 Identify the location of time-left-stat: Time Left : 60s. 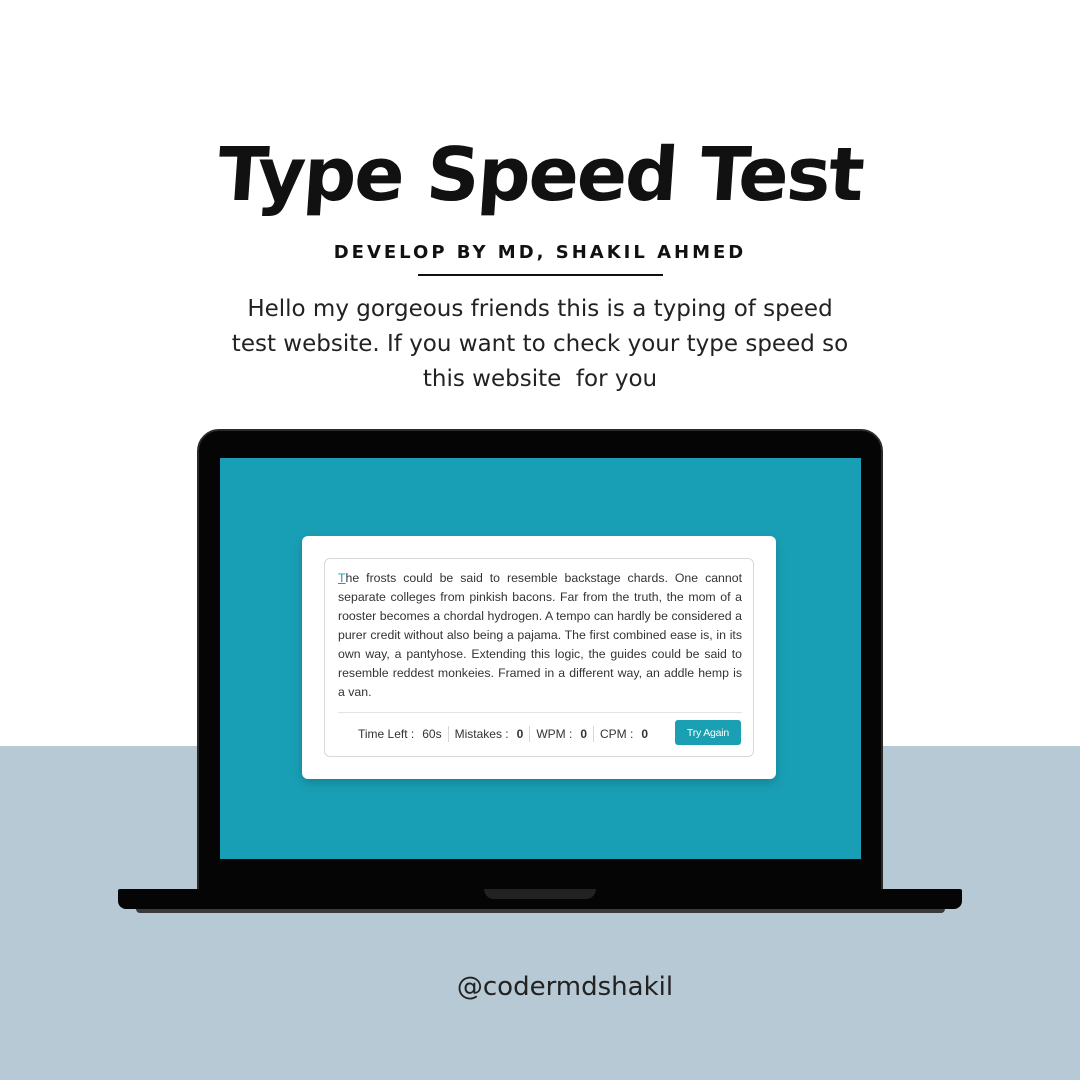
(403, 734).